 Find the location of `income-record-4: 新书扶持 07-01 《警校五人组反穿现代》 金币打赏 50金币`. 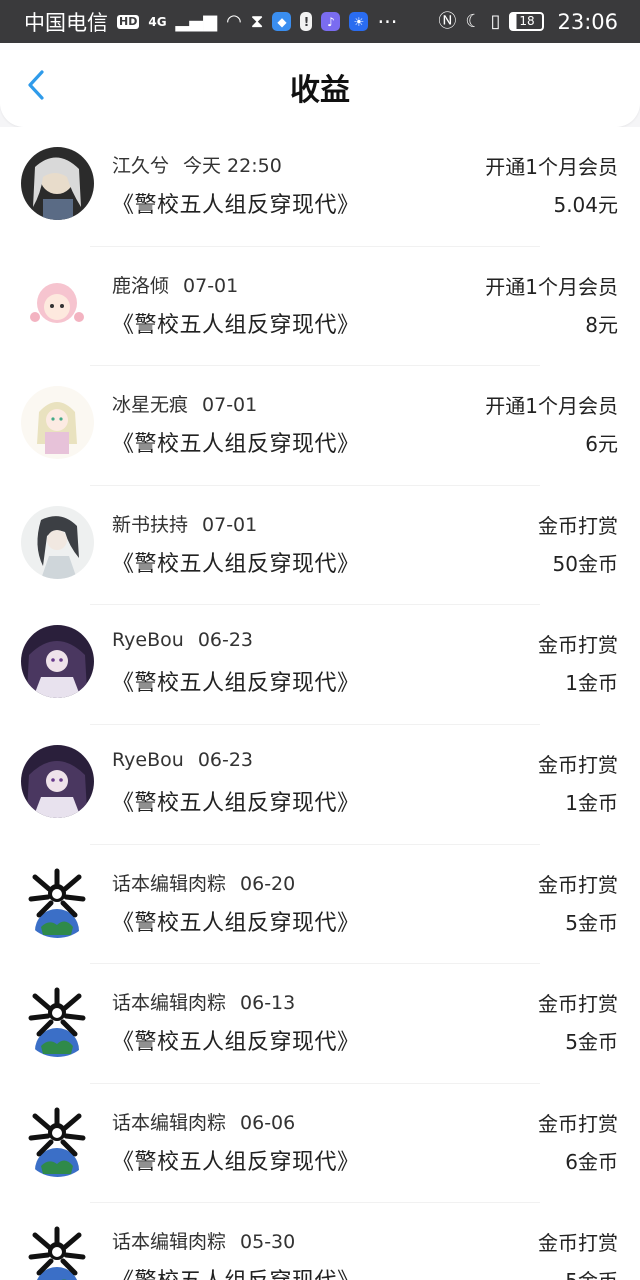

income-record-4: 新书扶持 07-01 《警校五人组反穿现代》 金币打赏 50金币 is located at coordinates (320, 546).